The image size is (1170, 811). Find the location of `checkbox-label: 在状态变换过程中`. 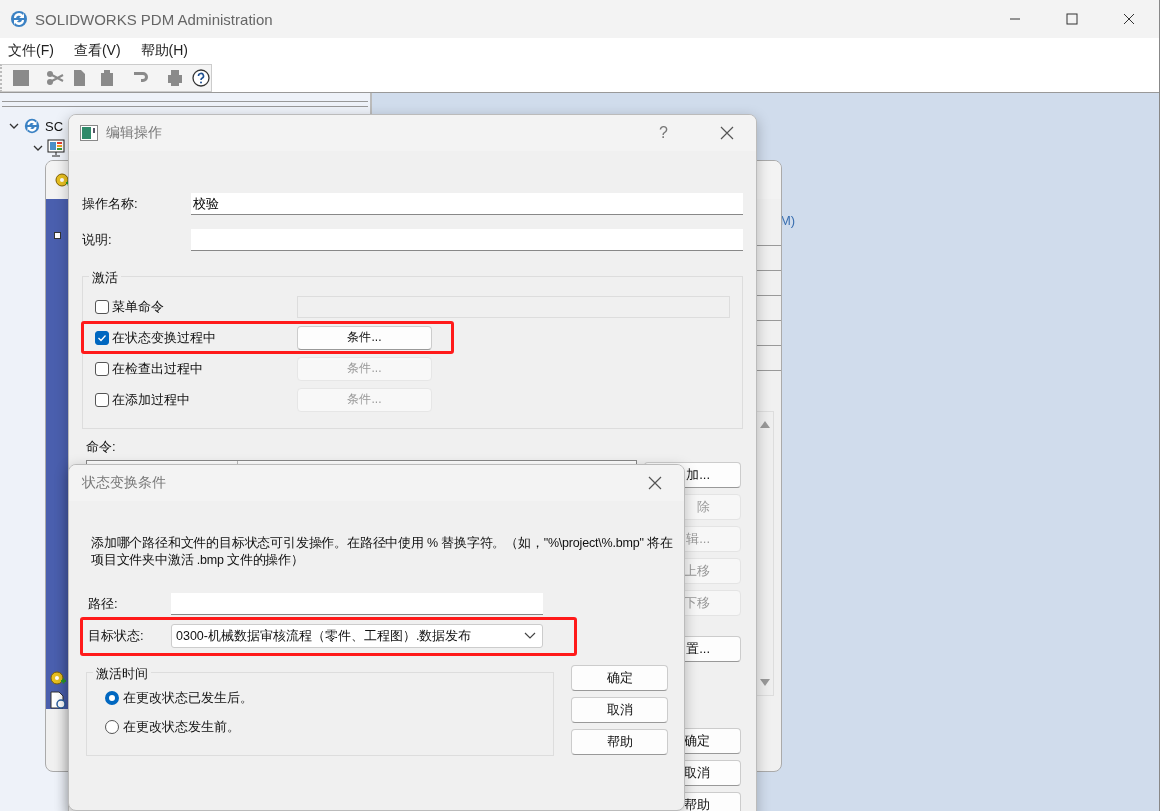

checkbox-label: 在状态变换过程中 is located at coordinates (164, 337).